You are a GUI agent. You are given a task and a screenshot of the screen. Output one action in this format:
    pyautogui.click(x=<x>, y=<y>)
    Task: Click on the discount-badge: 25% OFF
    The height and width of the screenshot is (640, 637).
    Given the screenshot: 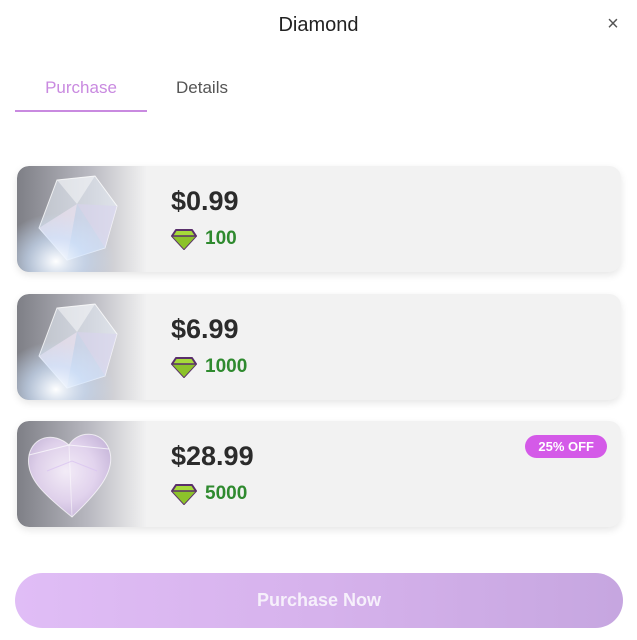 What is the action you would take?
    pyautogui.click(x=566, y=446)
    